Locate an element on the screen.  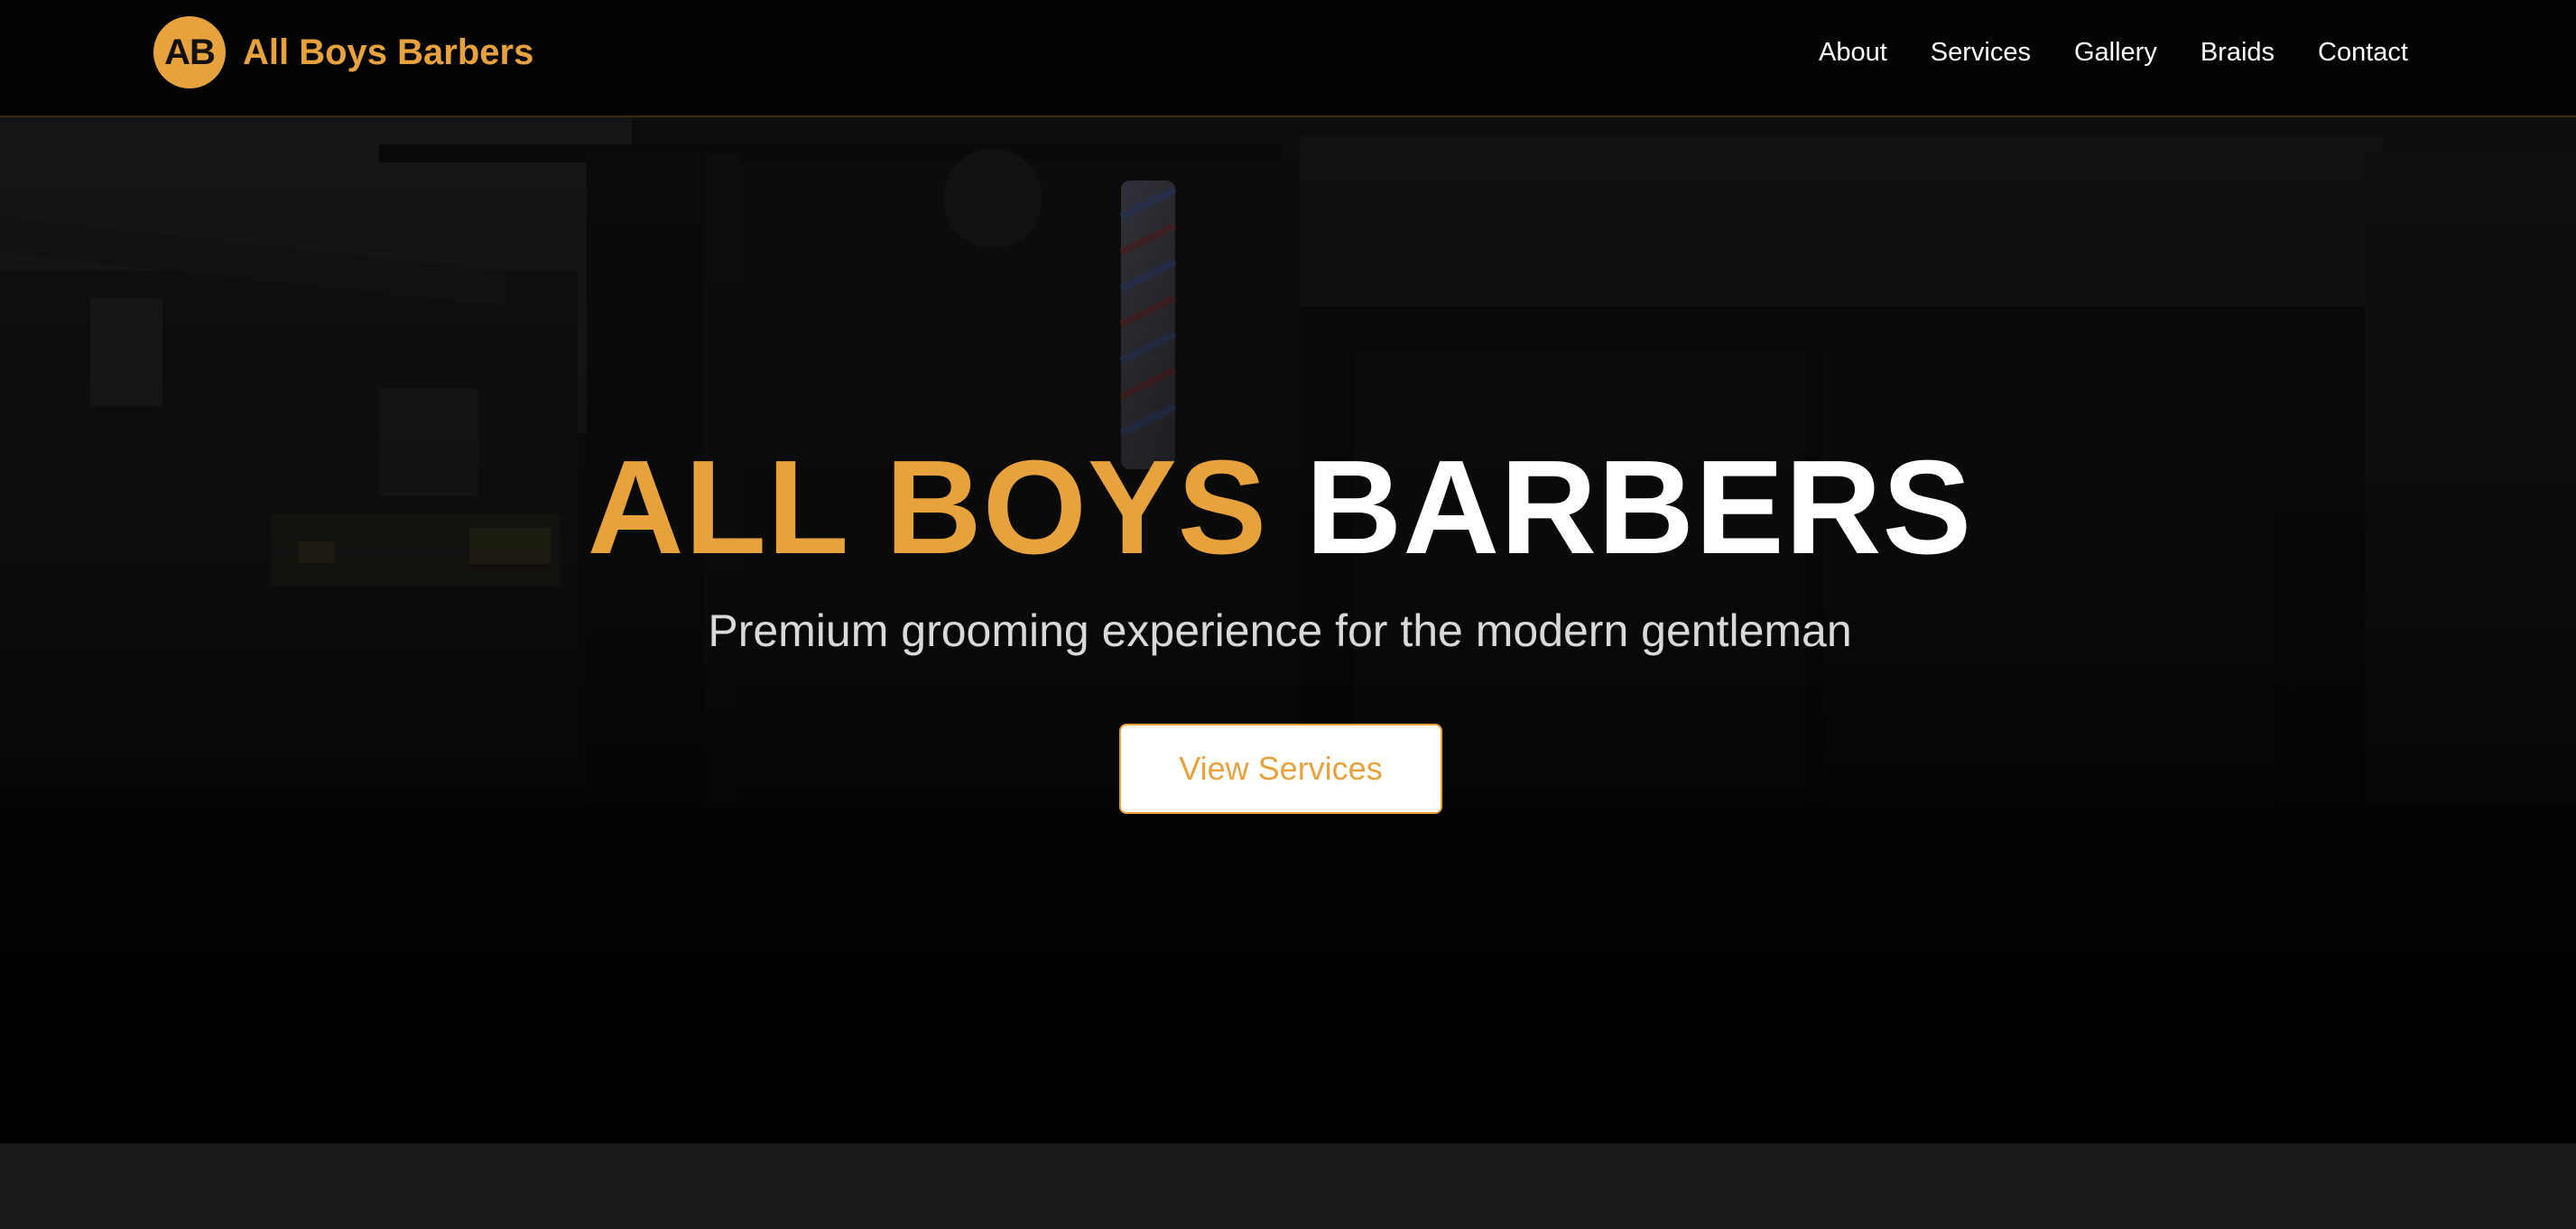
logo-icon: AB is located at coordinates (189, 52).